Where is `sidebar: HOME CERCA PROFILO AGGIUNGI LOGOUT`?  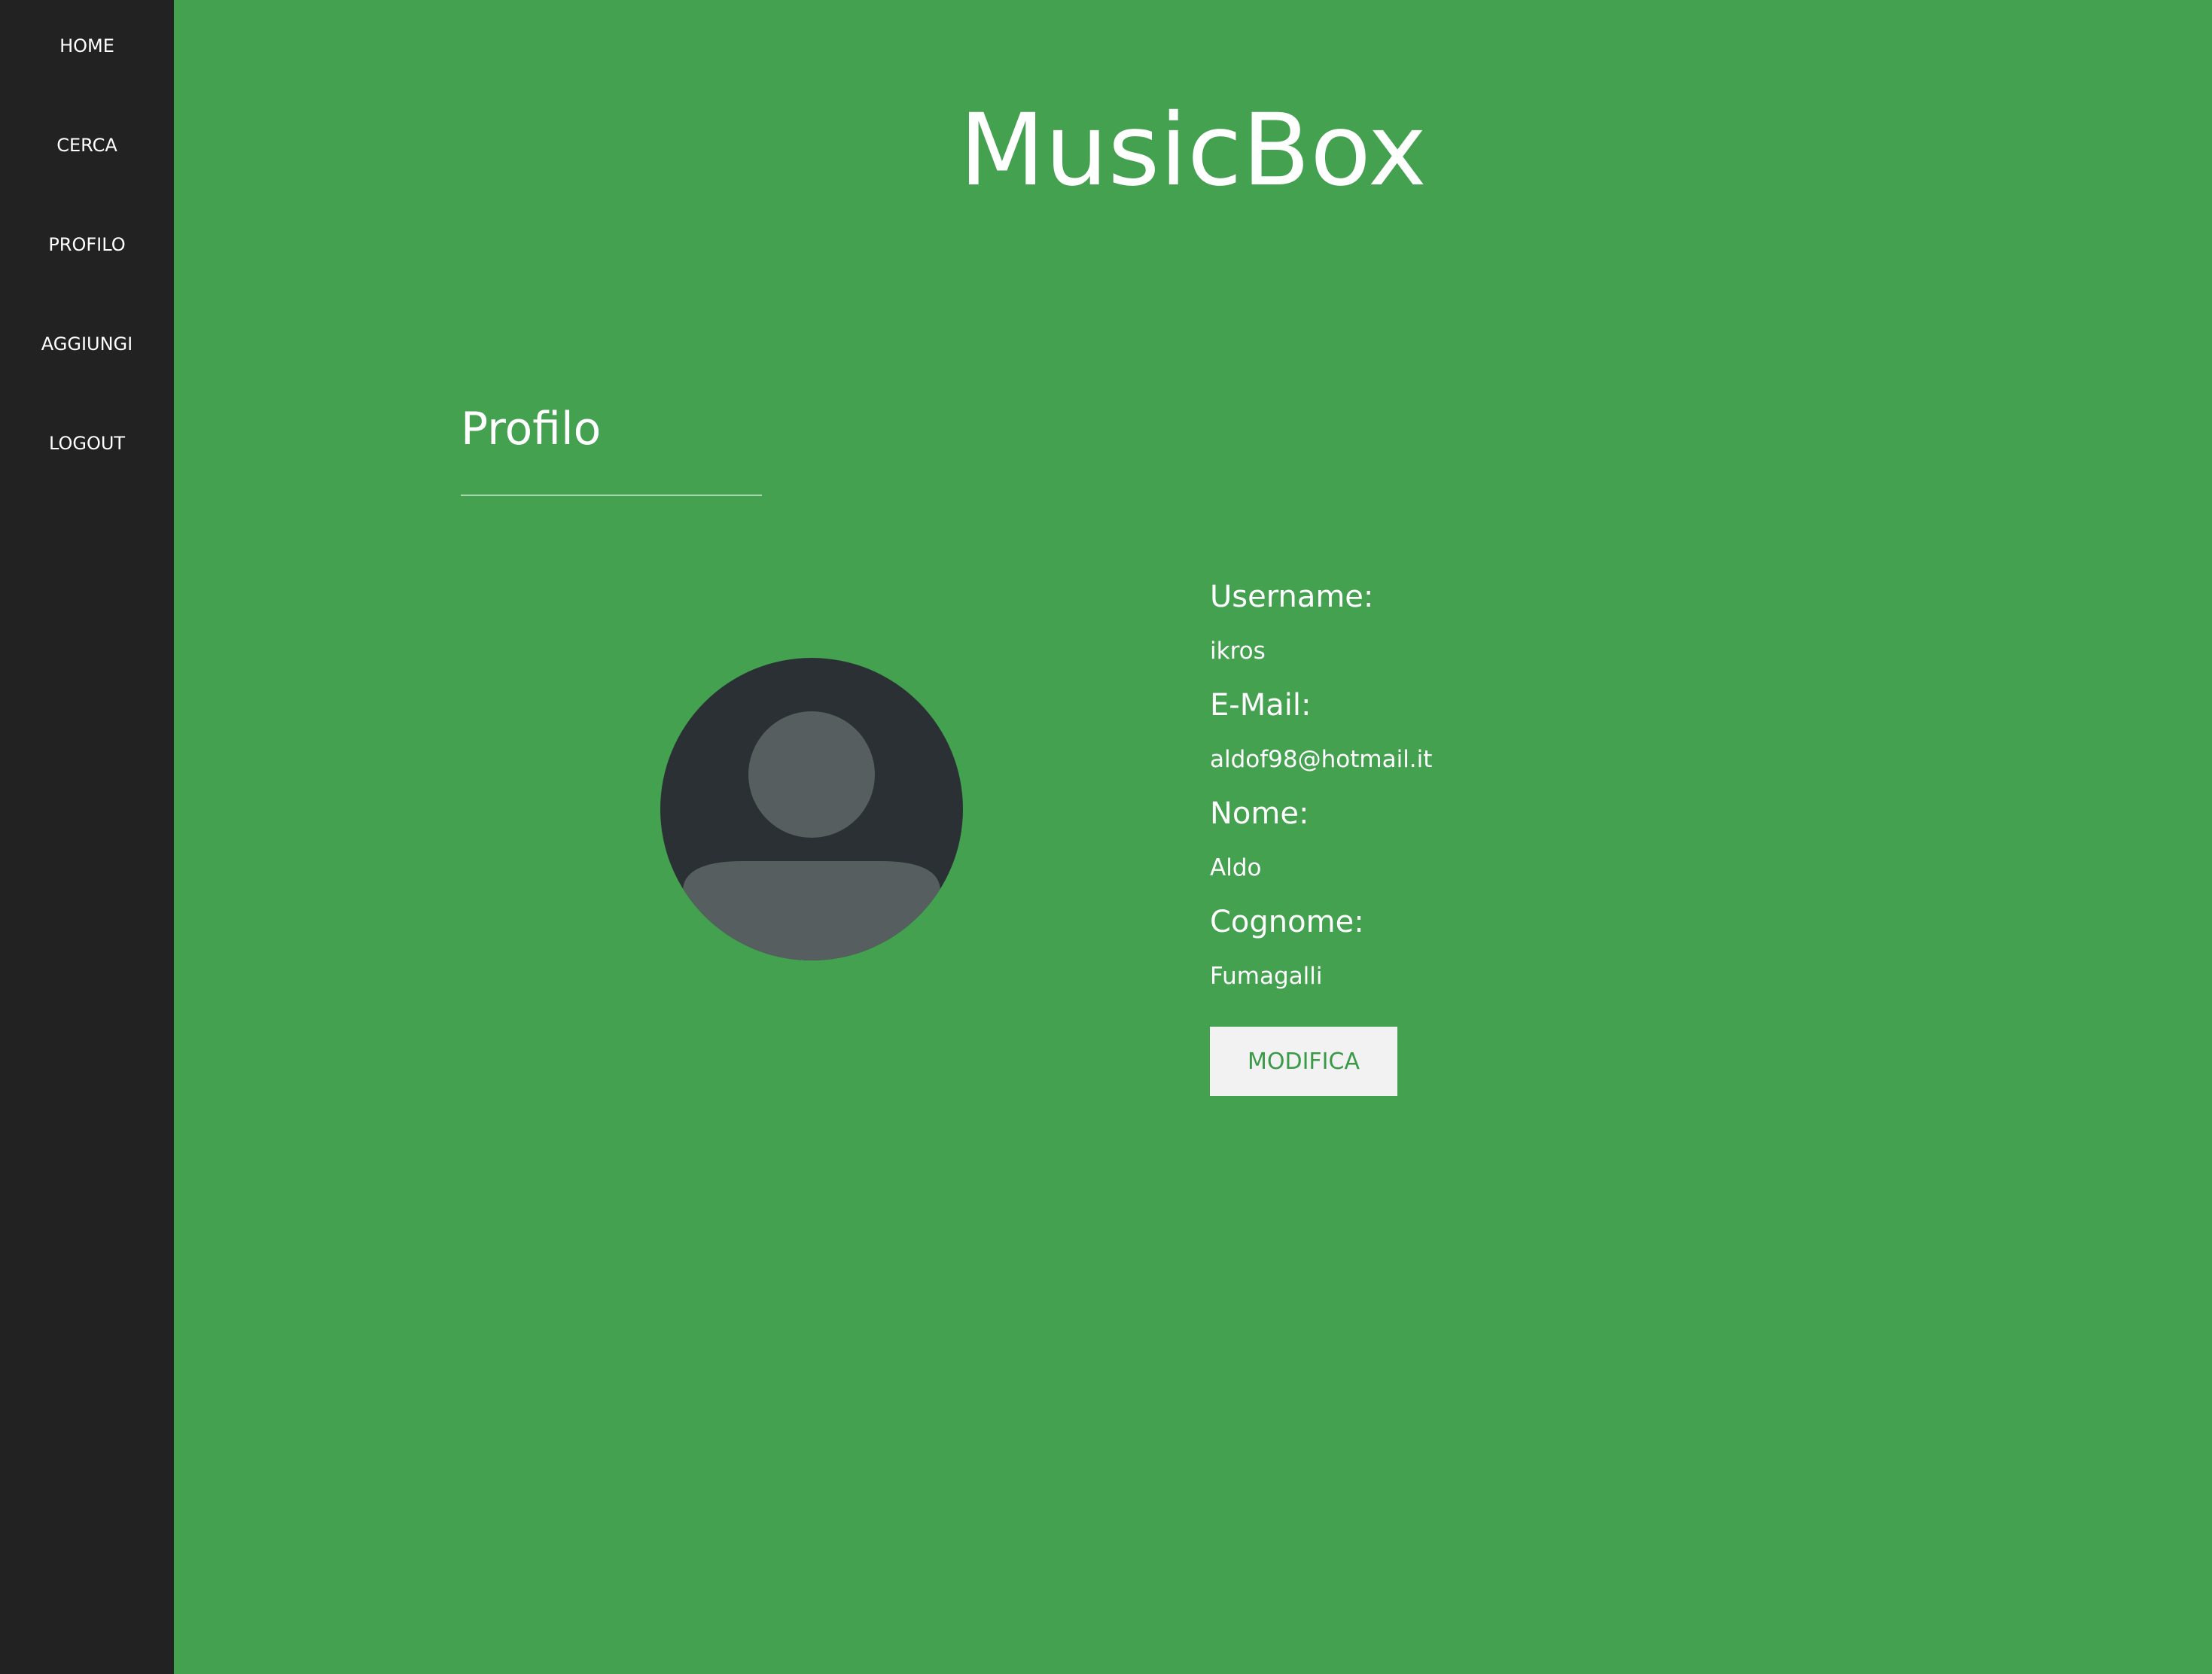 sidebar: HOME CERCA PROFILO AGGIUNGI LOGOUT is located at coordinates (87, 837).